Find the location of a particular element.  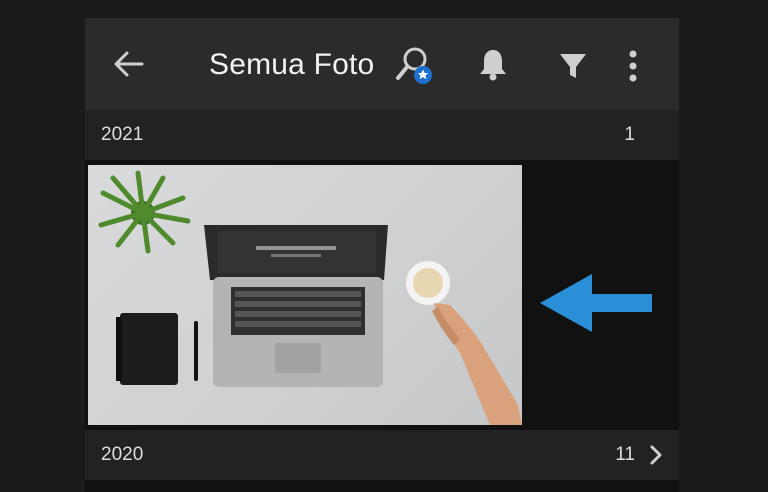

photo-count: 11 is located at coordinates (625, 454).